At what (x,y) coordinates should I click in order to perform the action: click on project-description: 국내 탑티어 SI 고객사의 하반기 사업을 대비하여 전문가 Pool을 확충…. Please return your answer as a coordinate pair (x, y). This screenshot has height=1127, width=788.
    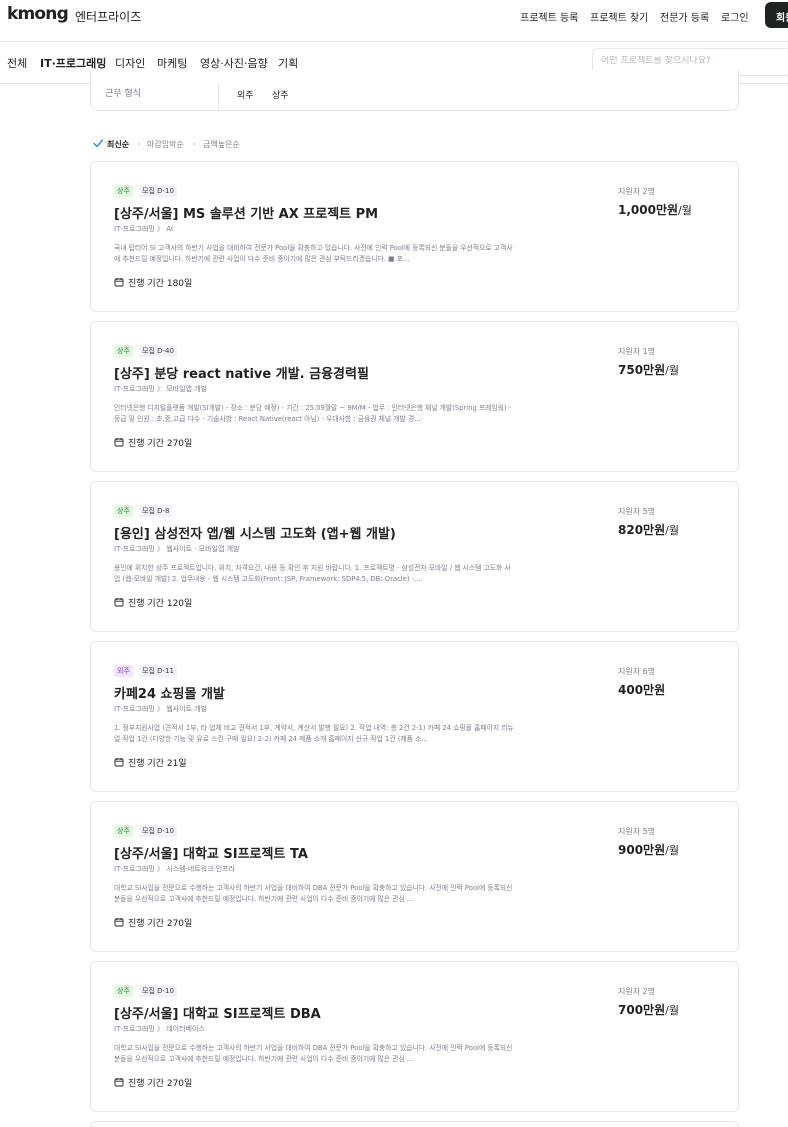
    Looking at the image, I should click on (313, 253).